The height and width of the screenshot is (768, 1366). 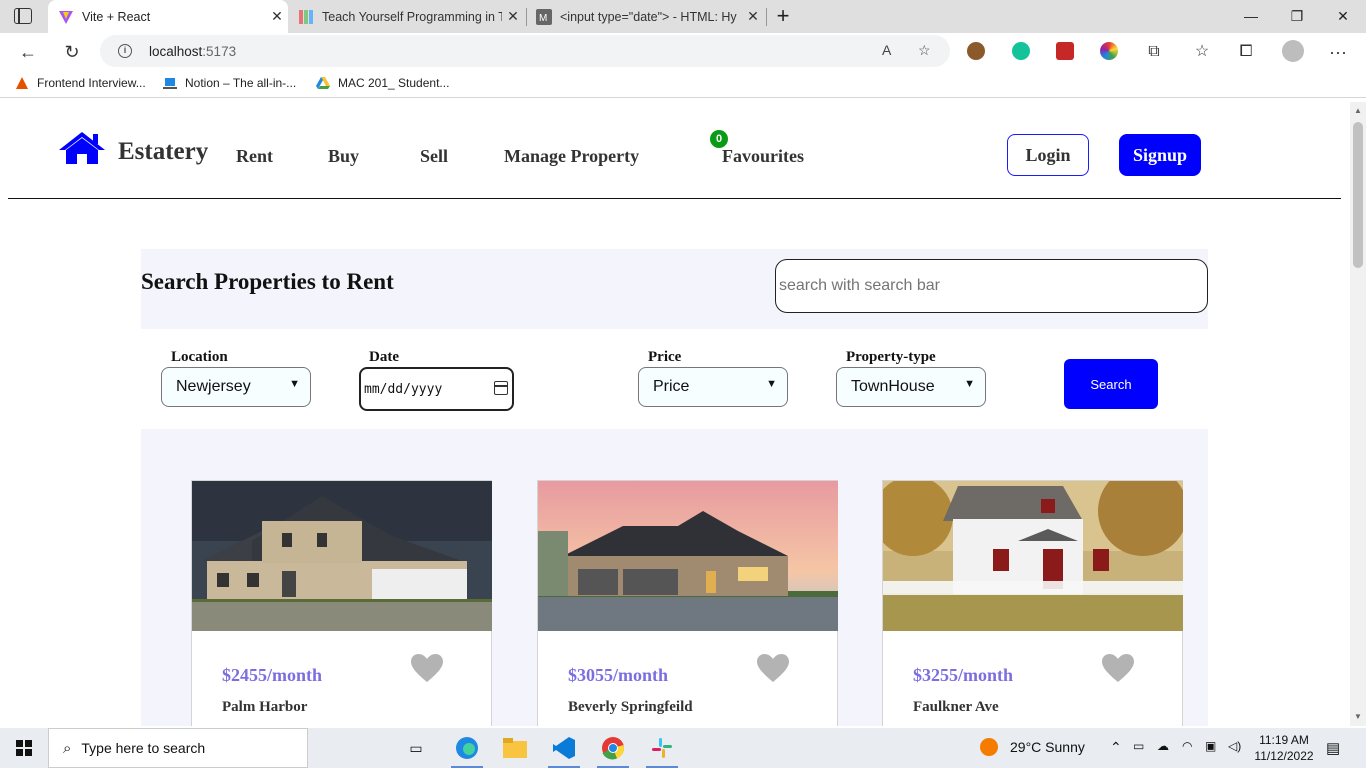 What do you see at coordinates (783, 16) in the screenshot?
I see `new-tab-icon: +` at bounding box center [783, 16].